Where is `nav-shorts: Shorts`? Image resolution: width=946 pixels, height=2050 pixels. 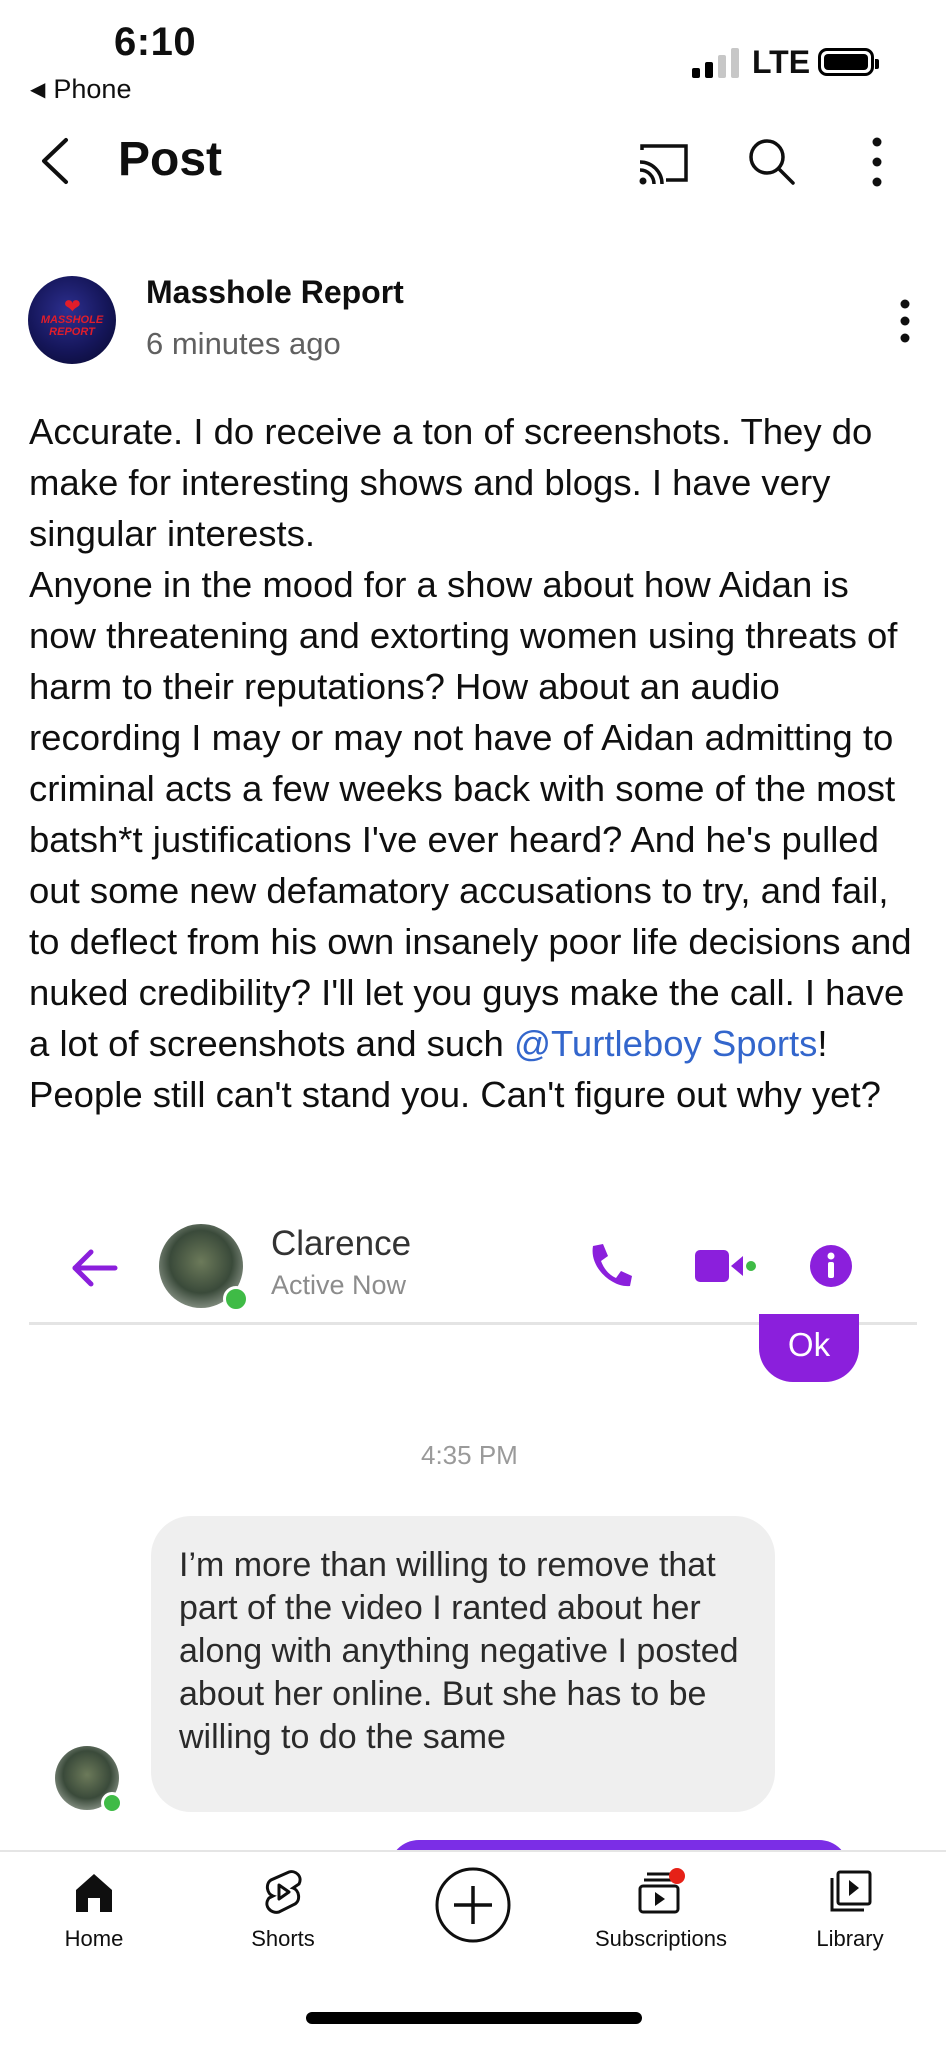 nav-shorts: Shorts is located at coordinates (283, 1910).